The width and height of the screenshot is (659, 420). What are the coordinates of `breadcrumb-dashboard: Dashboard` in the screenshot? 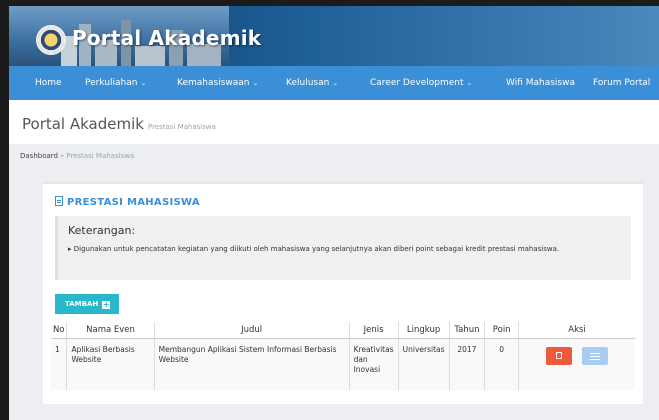 It's located at (39, 156).